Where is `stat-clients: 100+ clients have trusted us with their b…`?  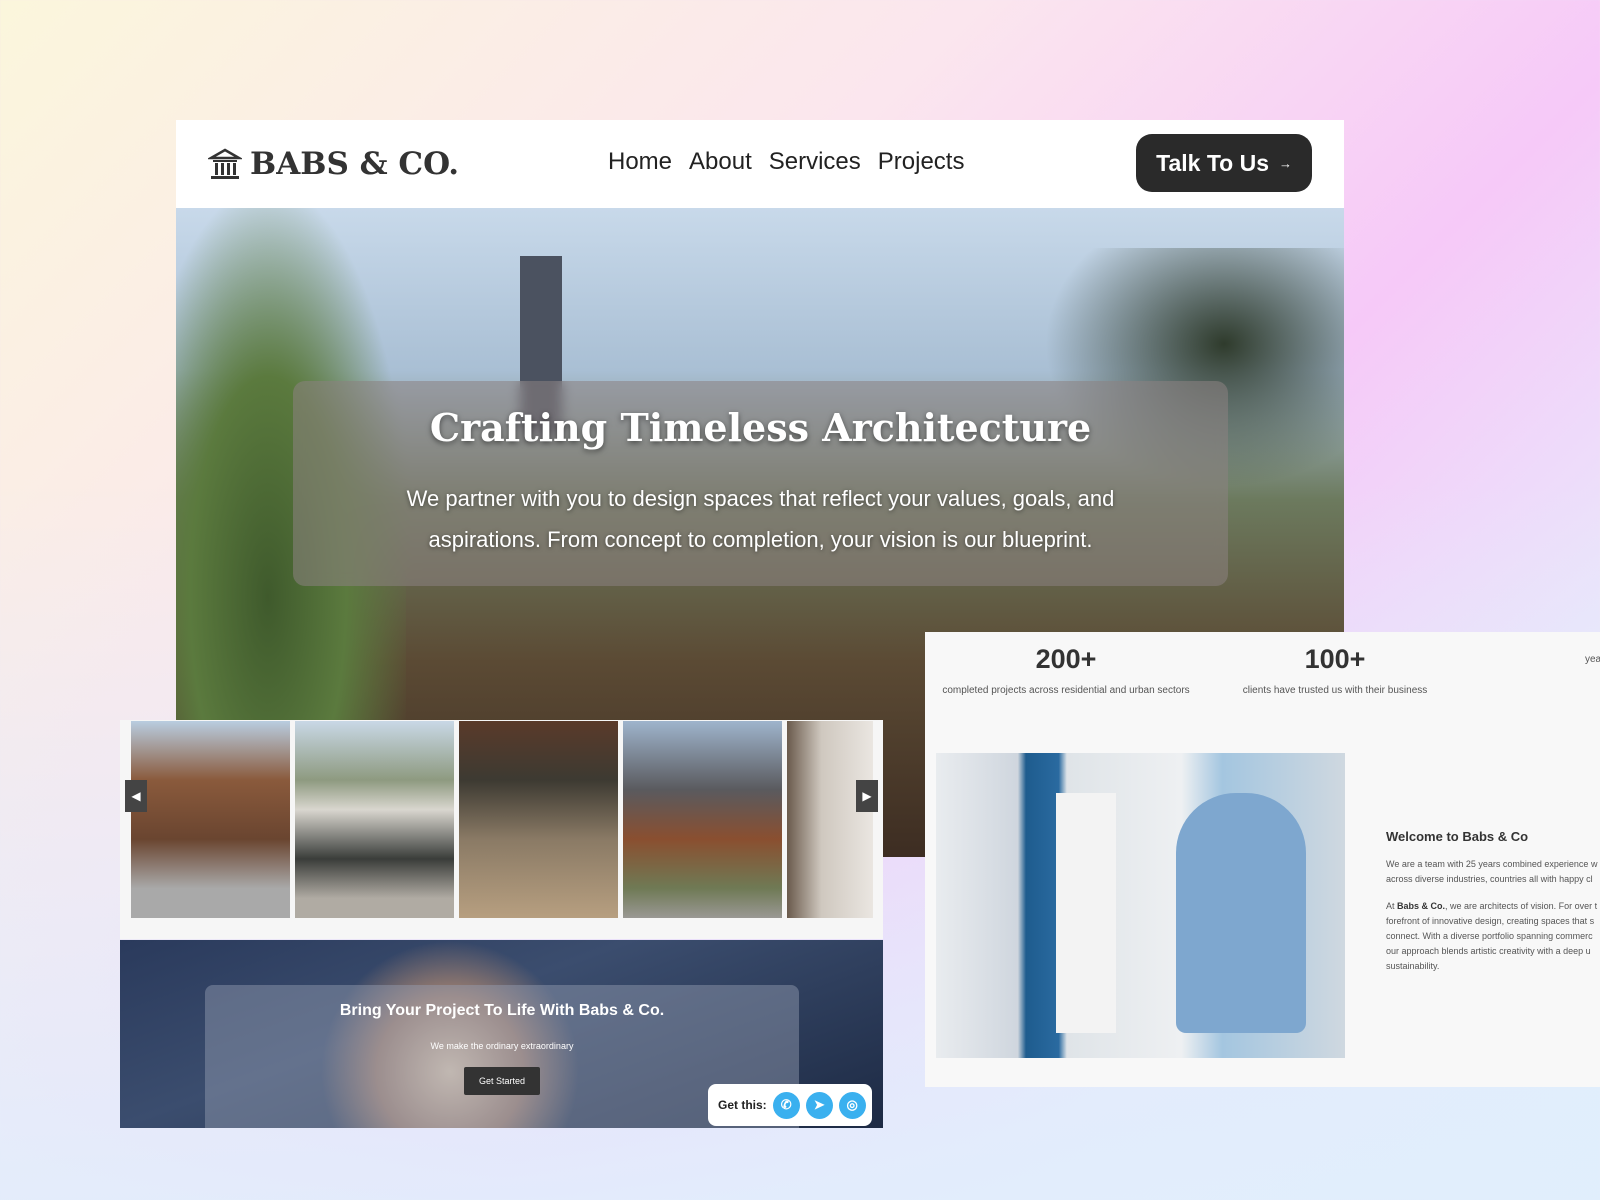
stat-clients: 100+ clients have trusted us with their b… is located at coordinates (1335, 670).